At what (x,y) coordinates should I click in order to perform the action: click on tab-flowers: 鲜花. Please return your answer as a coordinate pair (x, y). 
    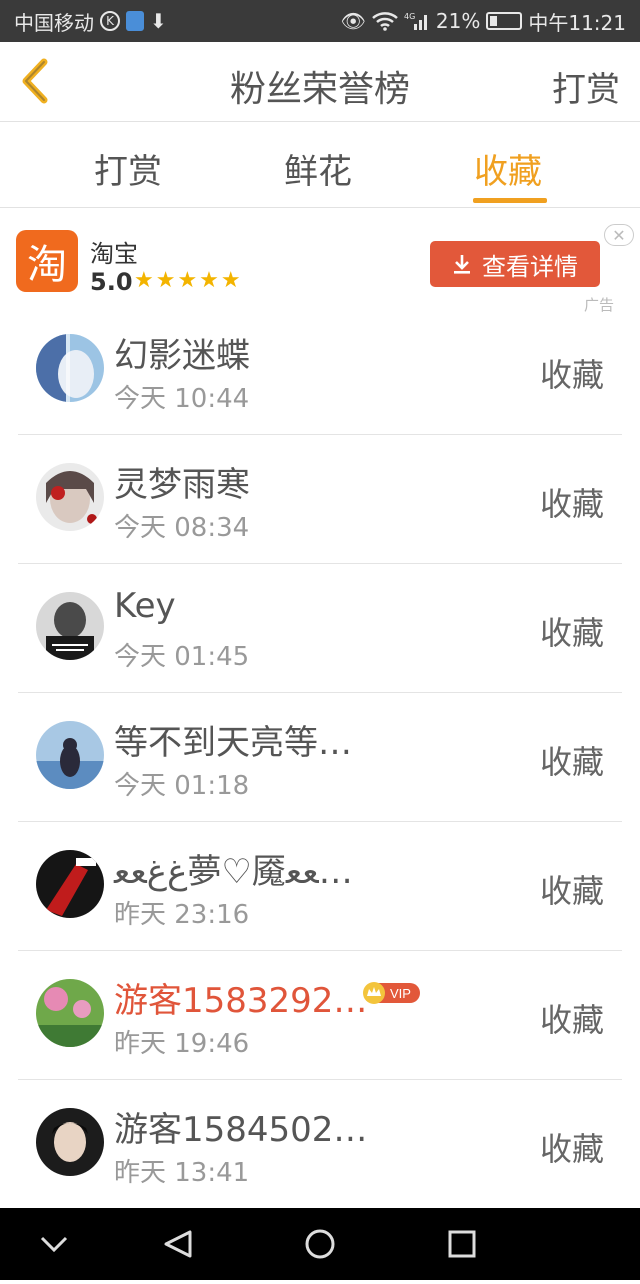
    Looking at the image, I should click on (318, 168).